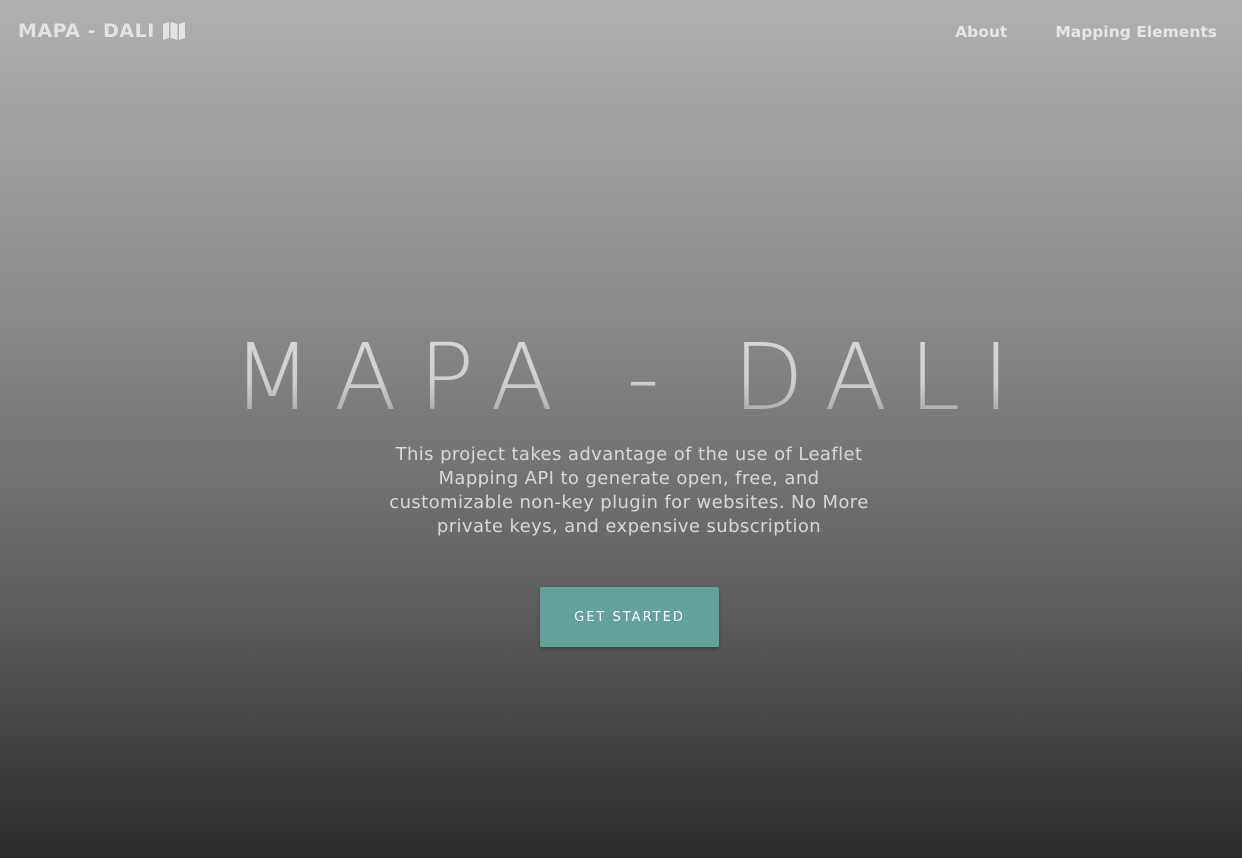 The width and height of the screenshot is (1242, 858). Describe the element at coordinates (981, 32) in the screenshot. I see `nav-link-about: About` at that location.